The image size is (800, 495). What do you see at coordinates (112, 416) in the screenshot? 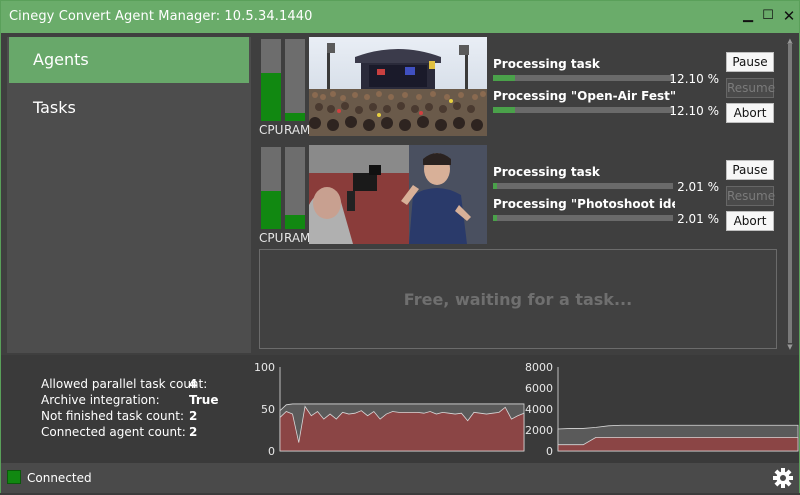
I see `stat-label: Not finished task count:` at bounding box center [112, 416].